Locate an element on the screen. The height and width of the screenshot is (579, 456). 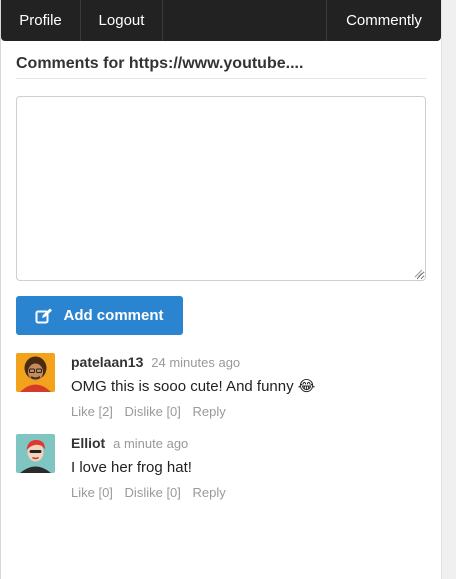
add-comment-button: Add comment is located at coordinates (99, 315).